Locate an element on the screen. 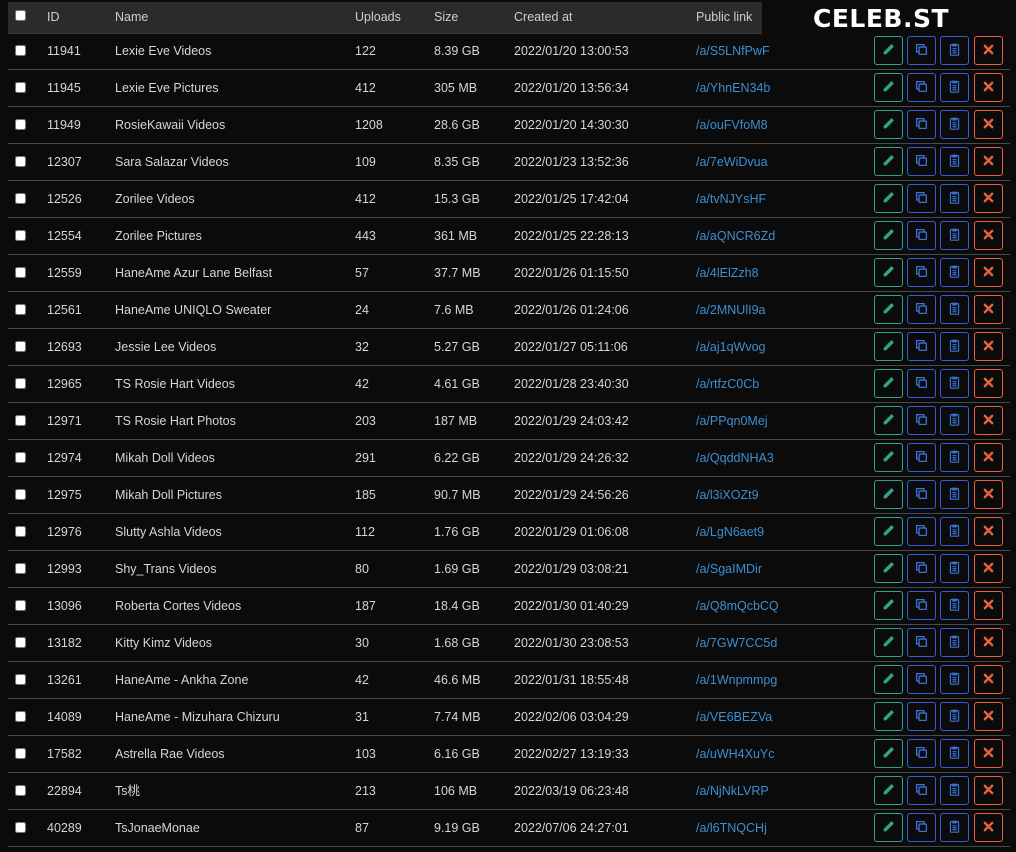 The height and width of the screenshot is (852, 1016). cell-public-link: /a/VE6BEZVa is located at coordinates (734, 717).